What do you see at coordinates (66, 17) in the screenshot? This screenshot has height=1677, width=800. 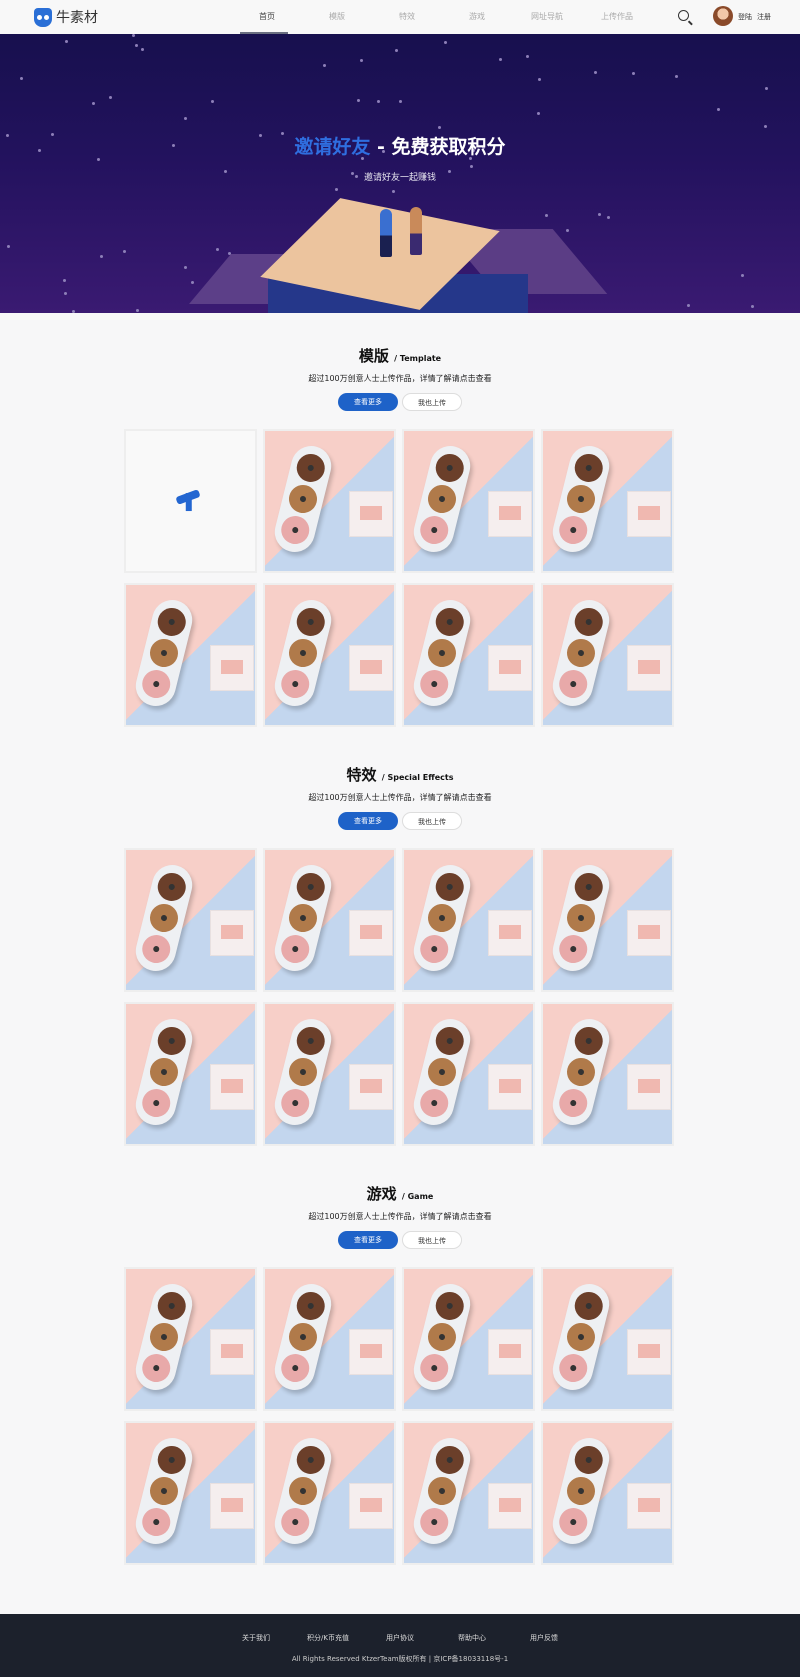 I see `logo: 牛素材` at bounding box center [66, 17].